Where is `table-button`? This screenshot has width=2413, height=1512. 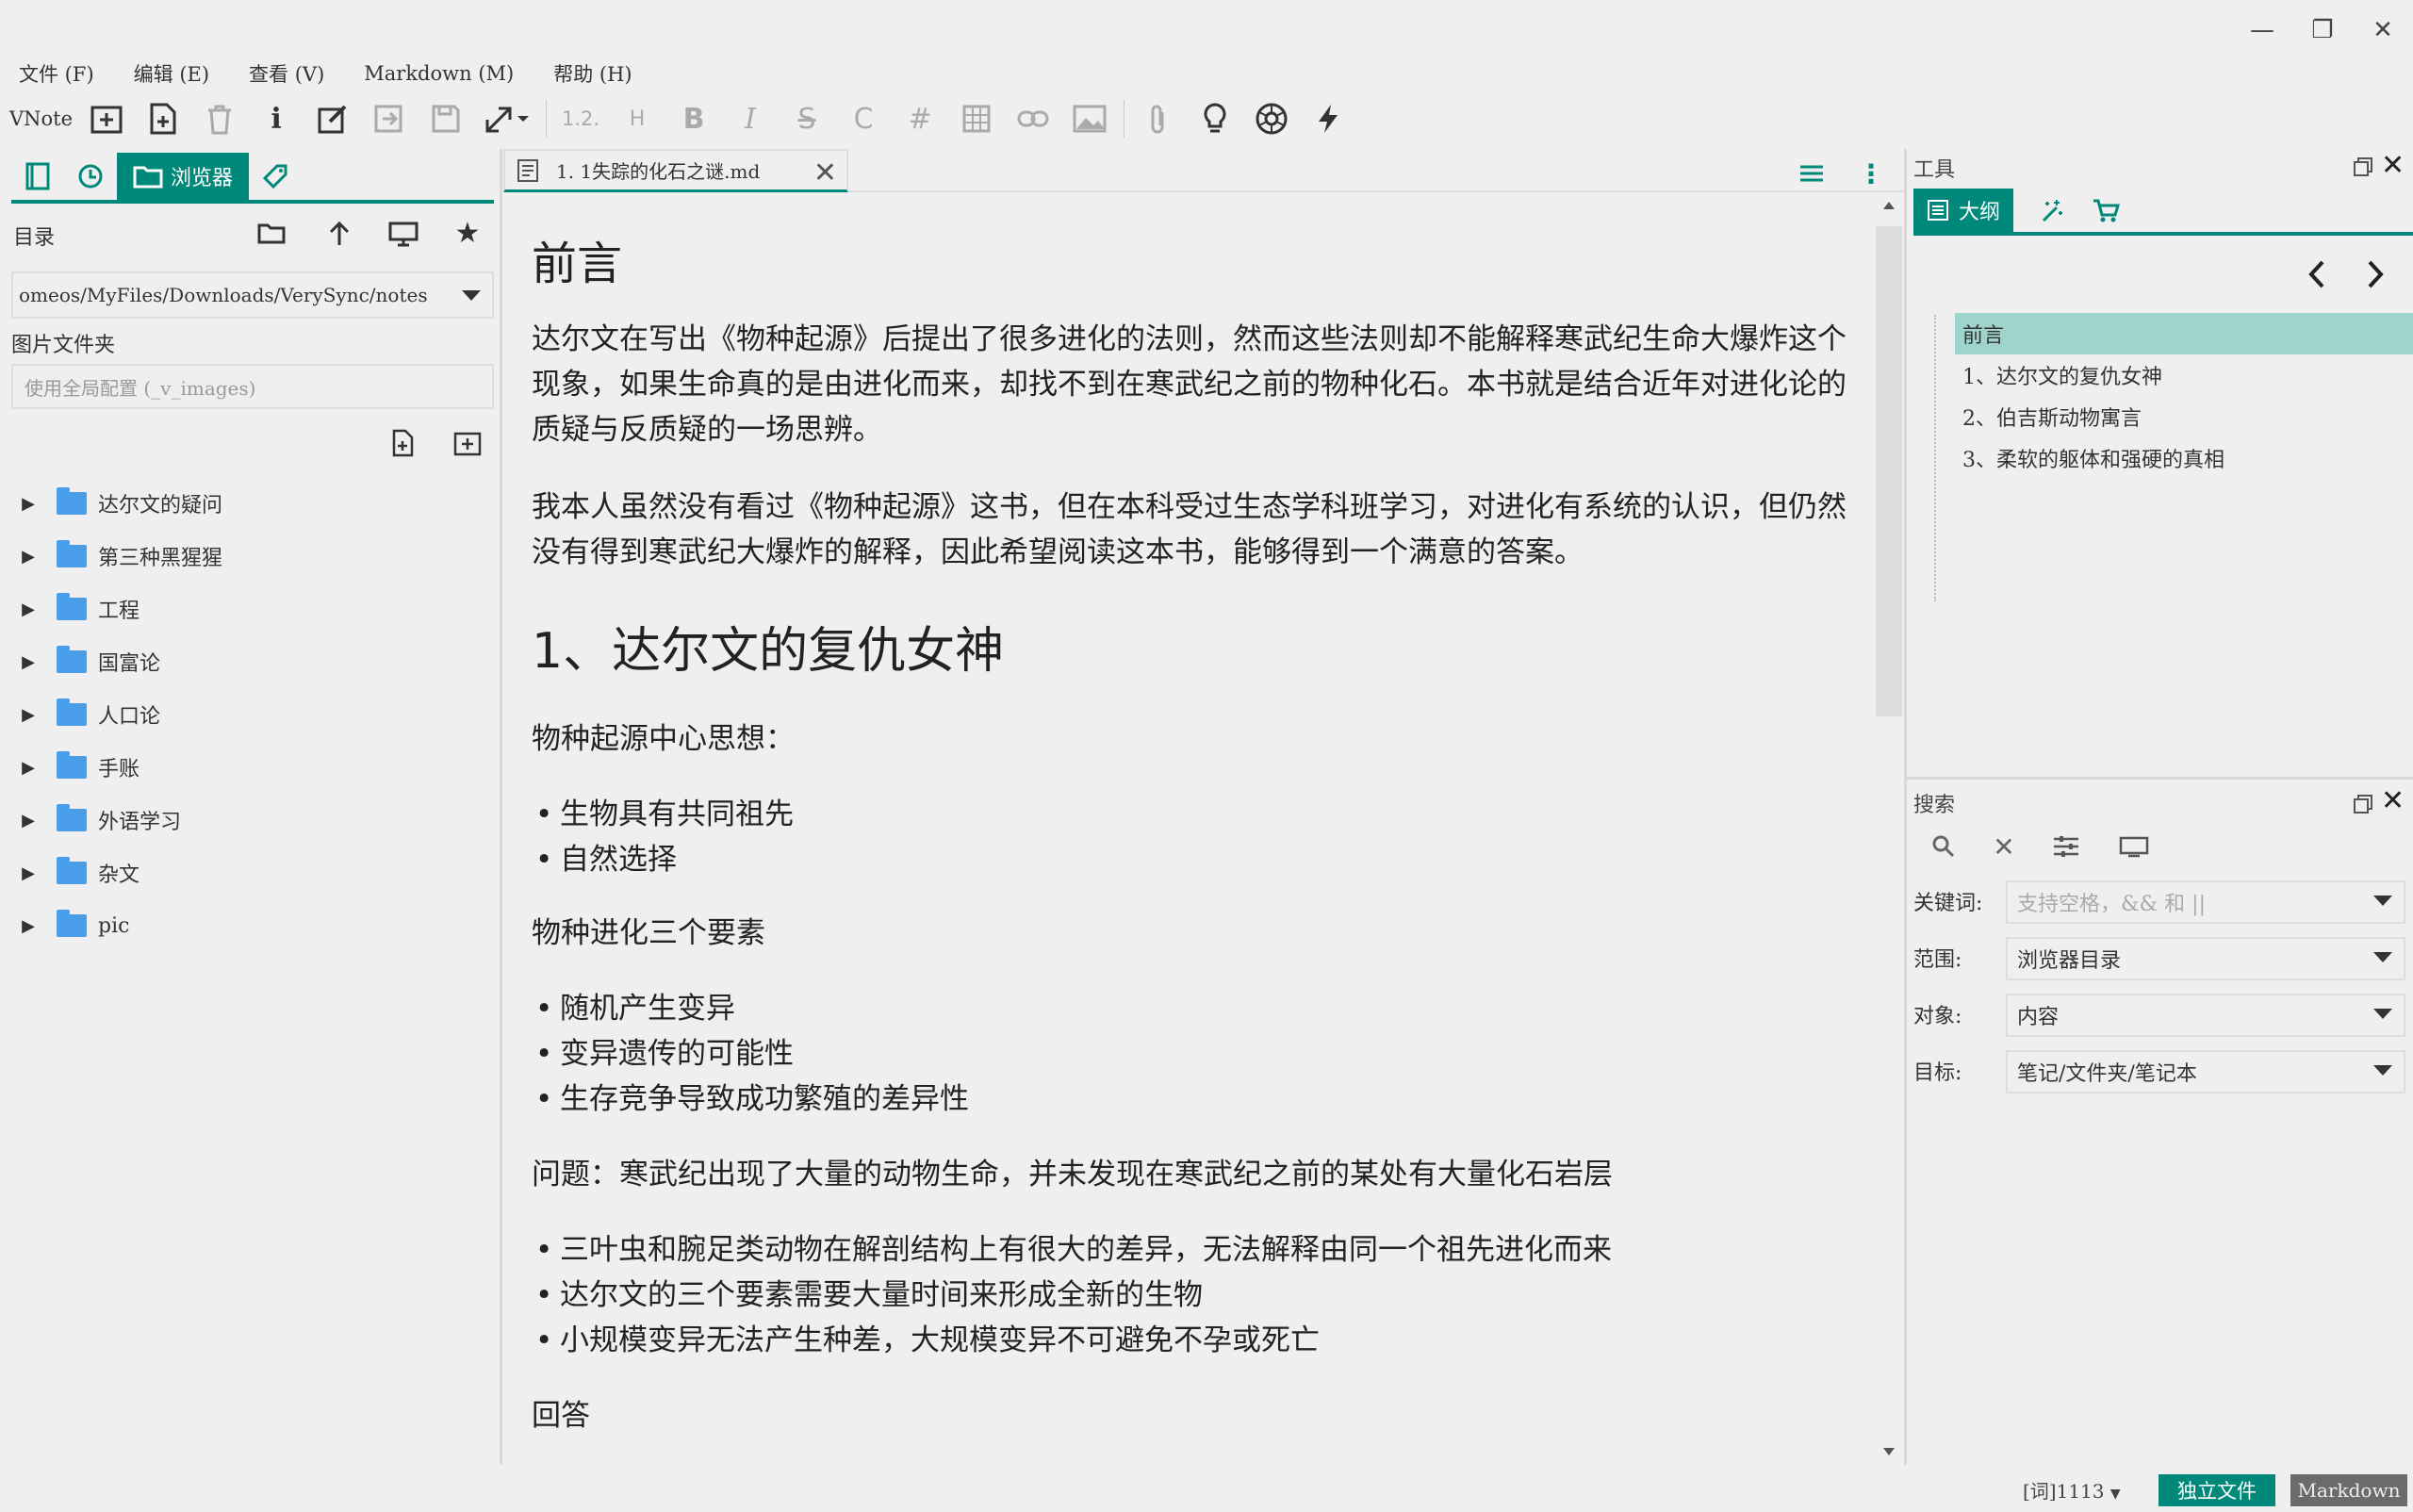 table-button is located at coordinates (977, 119).